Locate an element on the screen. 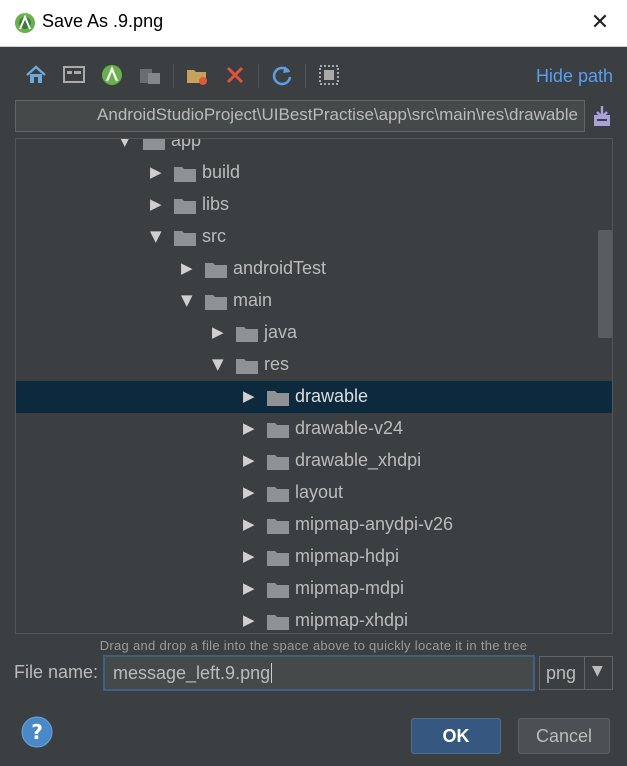 This screenshot has height=766, width=627. toolbar: Hide path is located at coordinates (313, 76).